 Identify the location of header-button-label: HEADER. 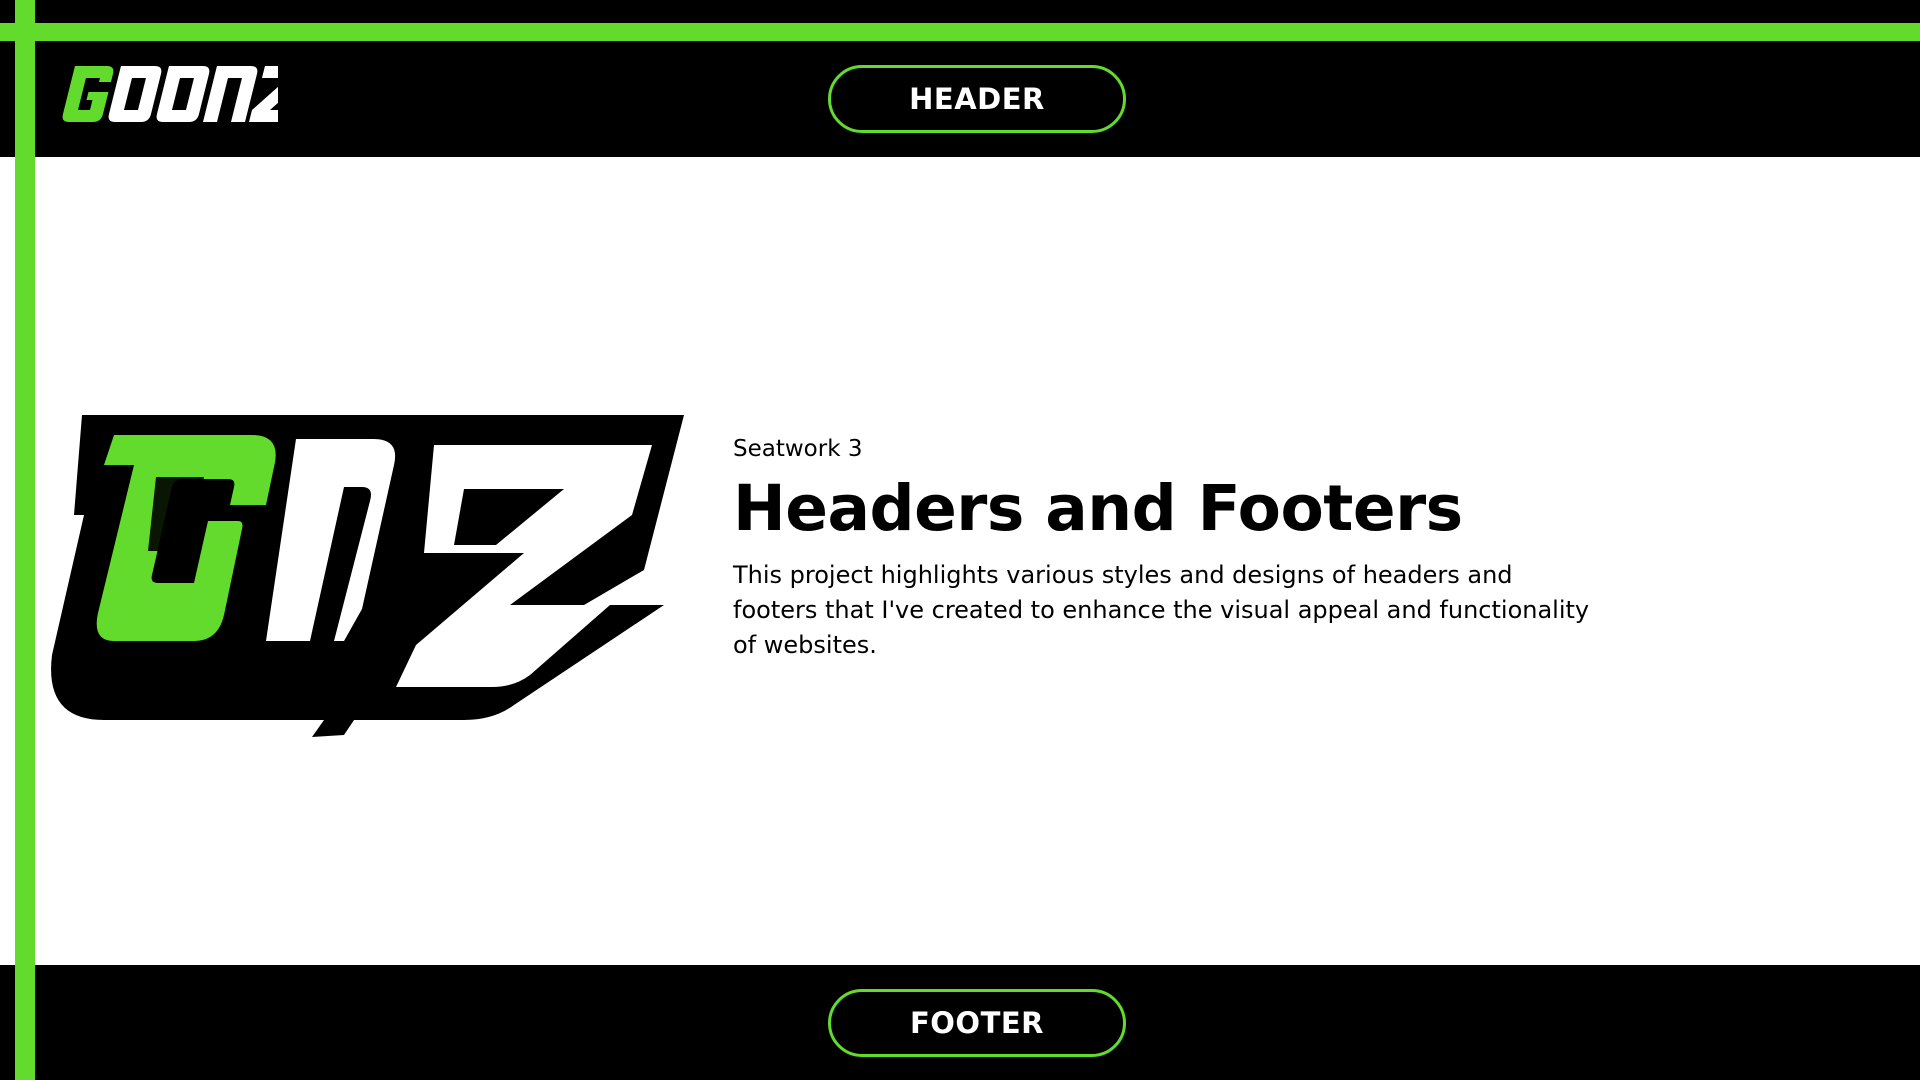
(977, 99).